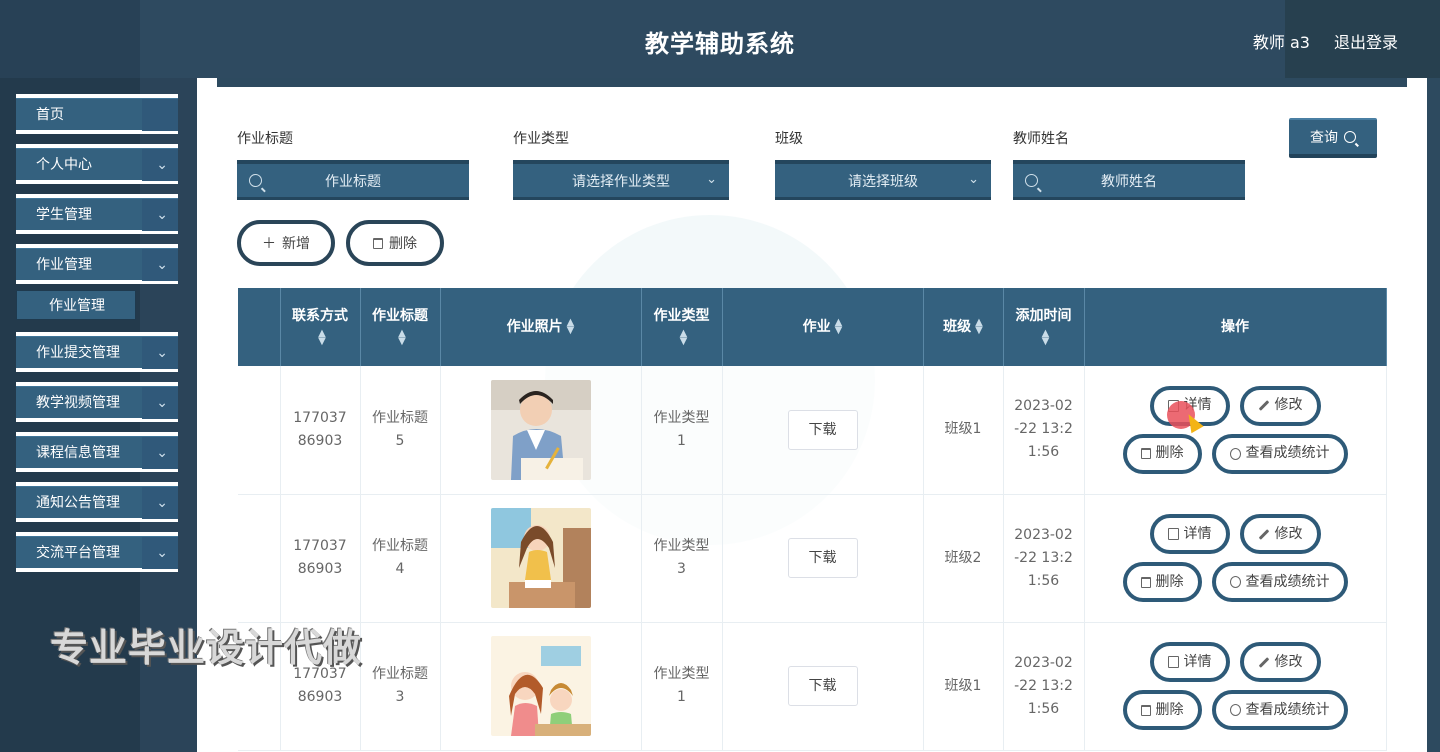  I want to click on sidebar-item-forum: 交流平台管理 ⌄, so click(97, 552).